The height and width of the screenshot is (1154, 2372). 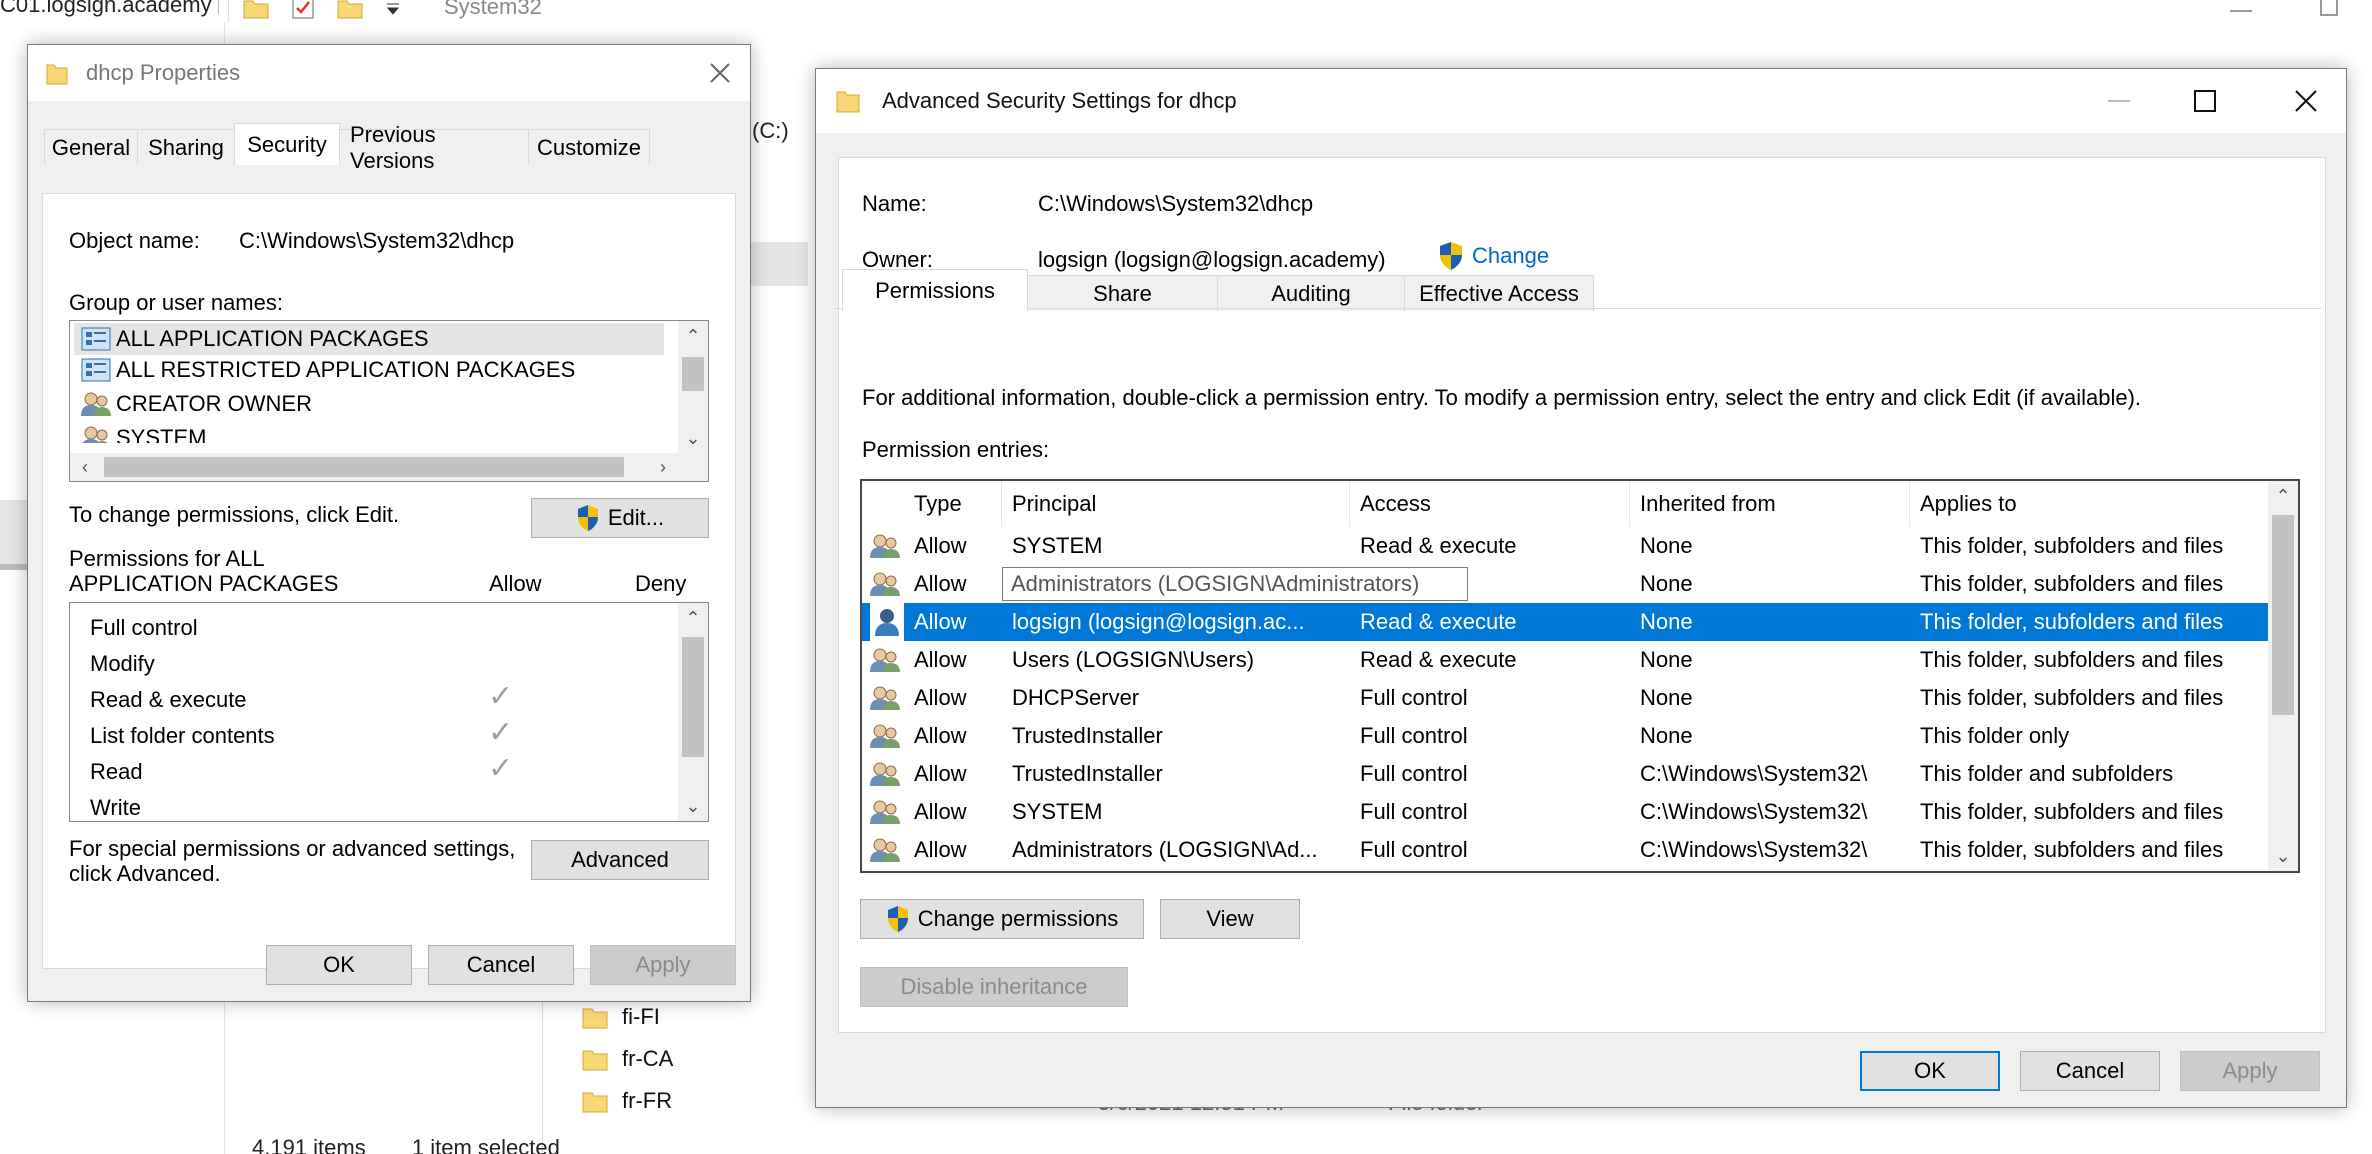 I want to click on scroll-left-icon: ‹, so click(x=85, y=467).